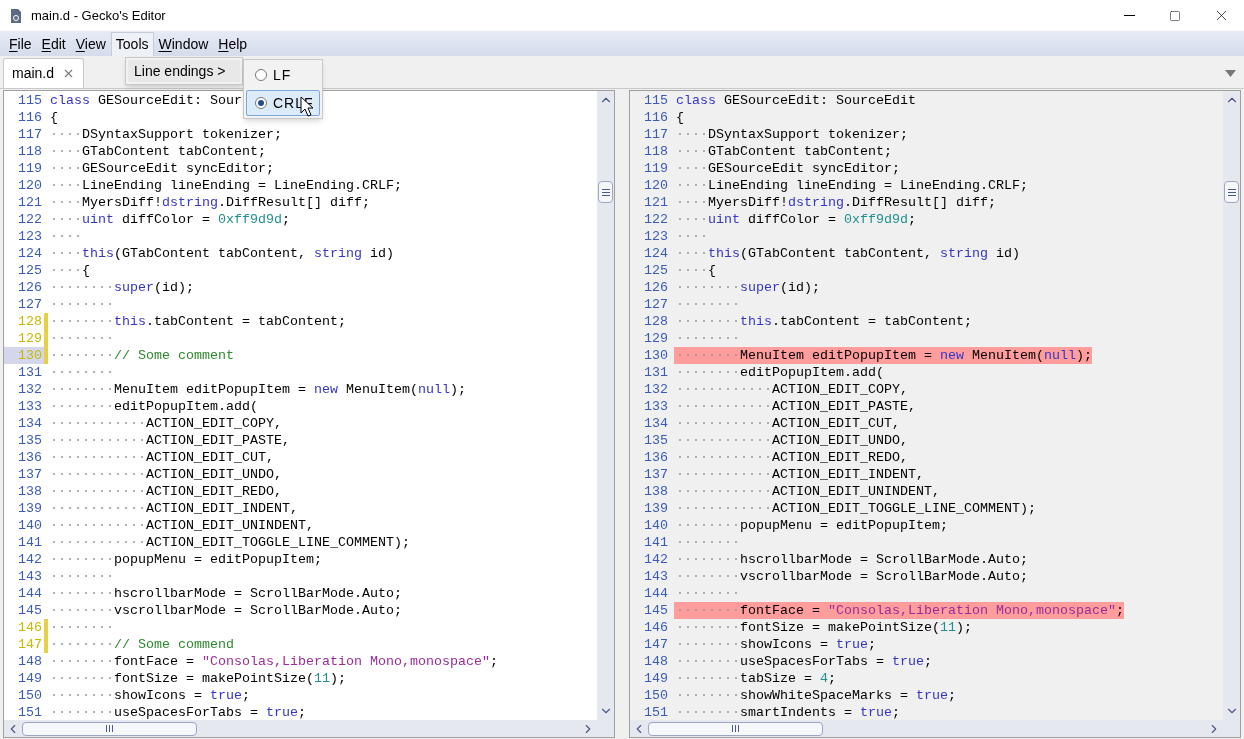 This screenshot has width=1244, height=739. I want to click on tab-list-icon, so click(1230, 73).